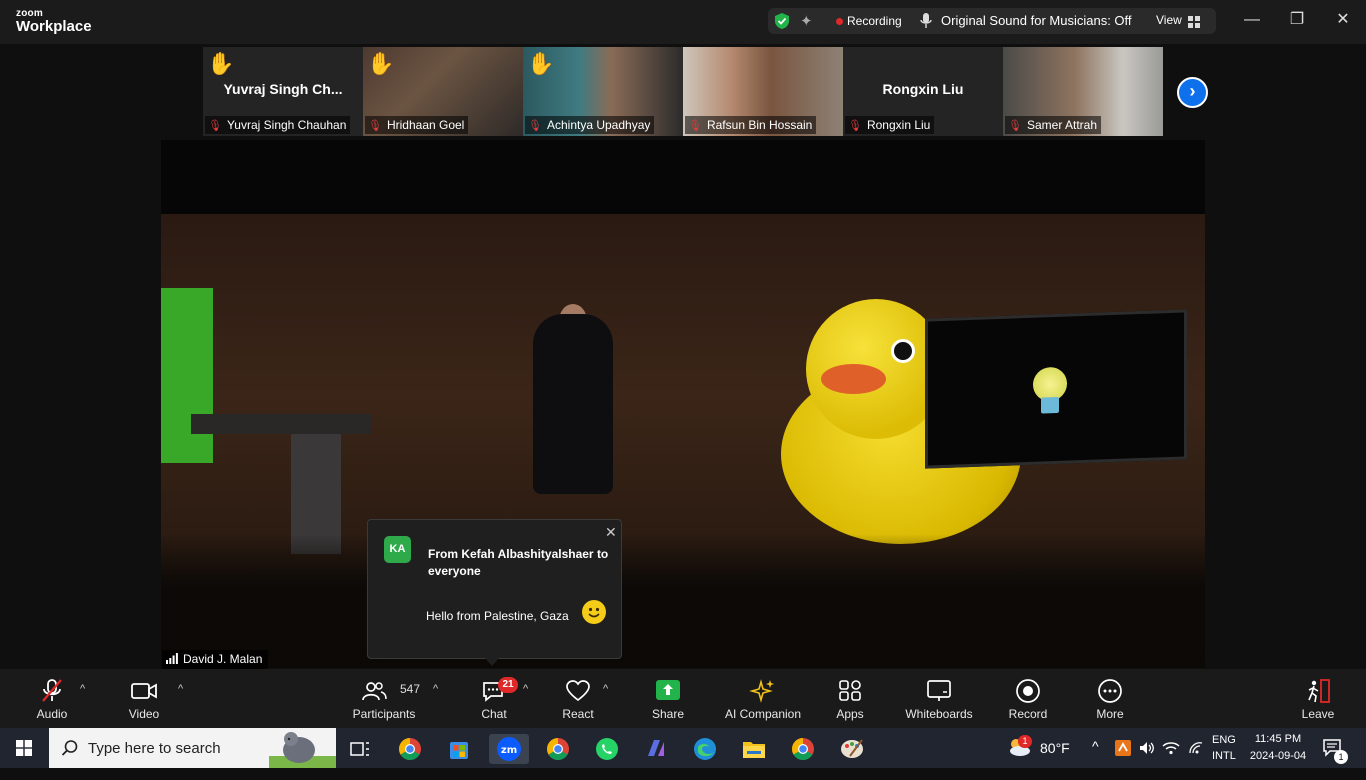 The width and height of the screenshot is (1366, 780). I want to click on toast-pointer, so click(492, 662).